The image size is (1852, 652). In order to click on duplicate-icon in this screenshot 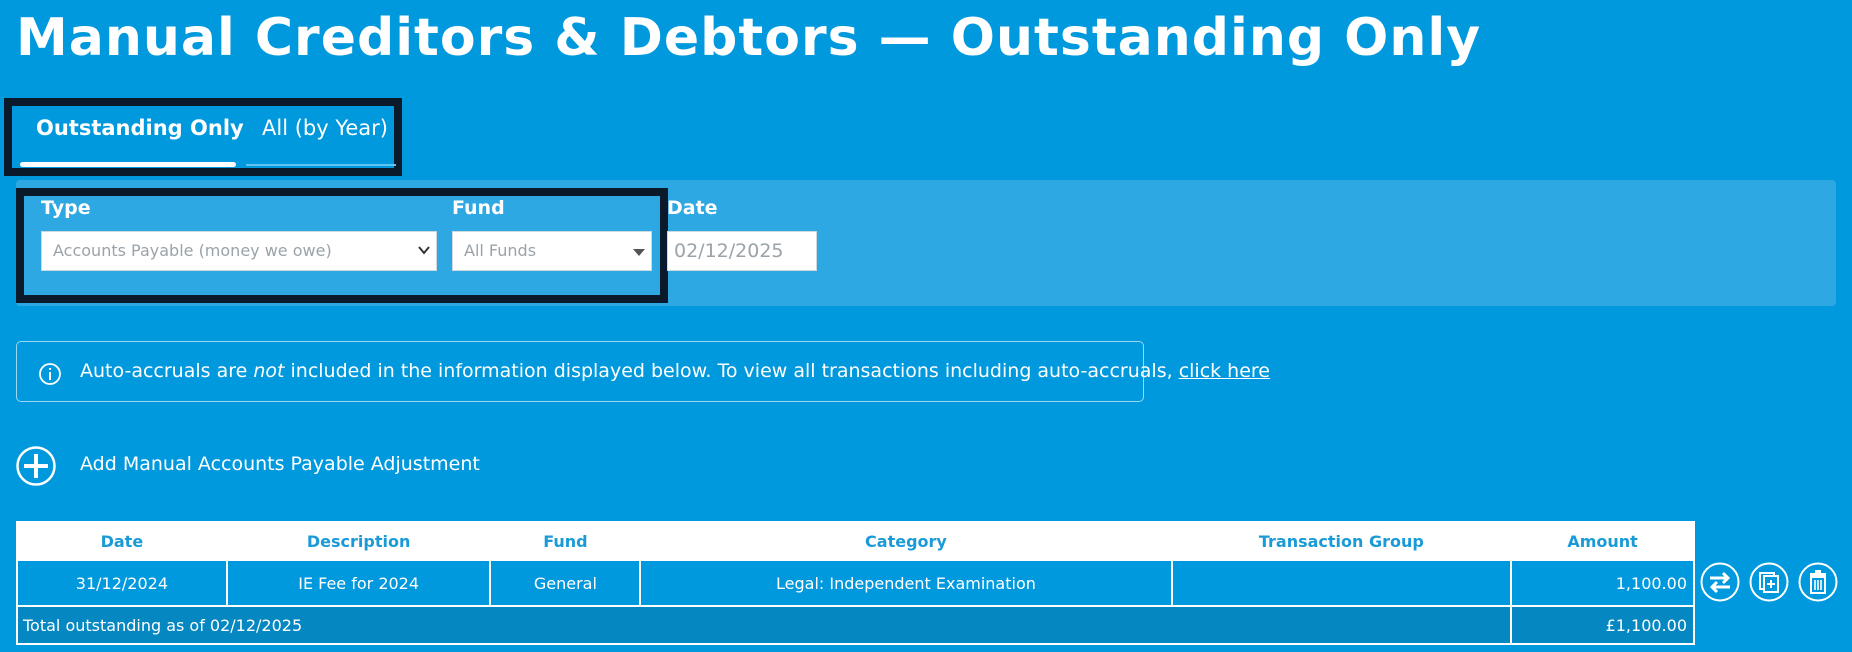, I will do `click(1769, 582)`.